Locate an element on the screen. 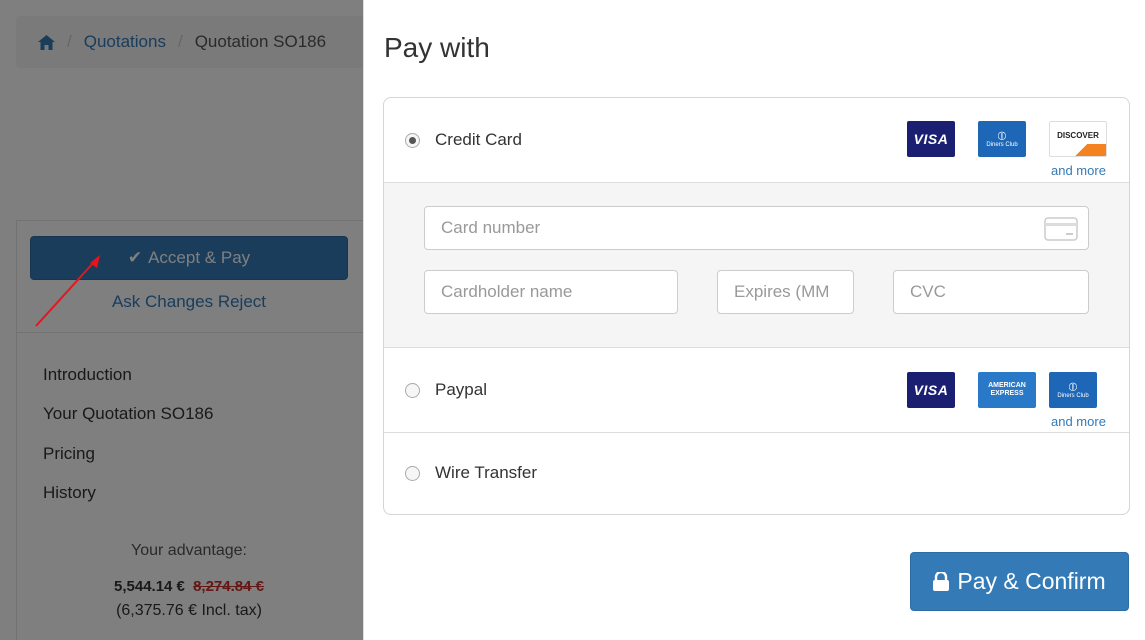 This screenshot has width=1145, height=640. home-icon is located at coordinates (46, 42).